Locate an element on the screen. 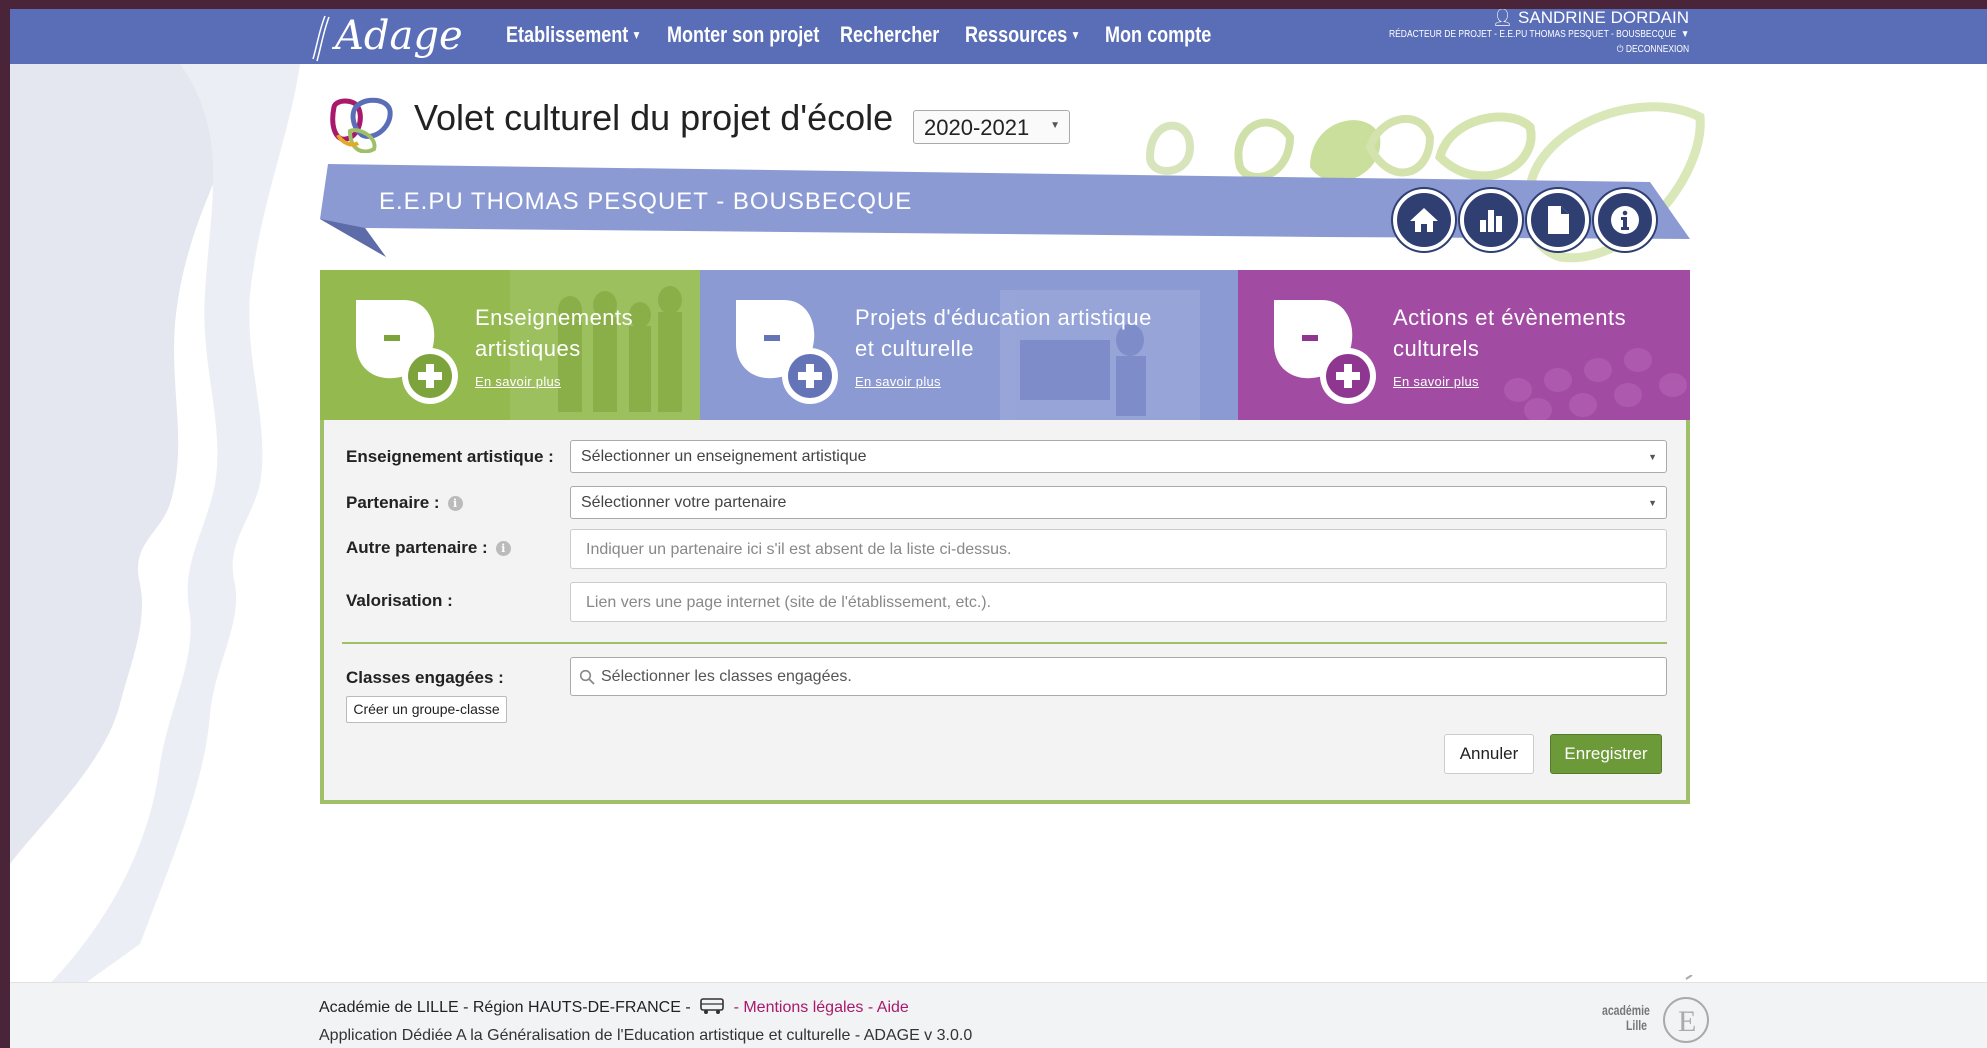  tab-title-line1: Actions et évènements is located at coordinates (1510, 317).